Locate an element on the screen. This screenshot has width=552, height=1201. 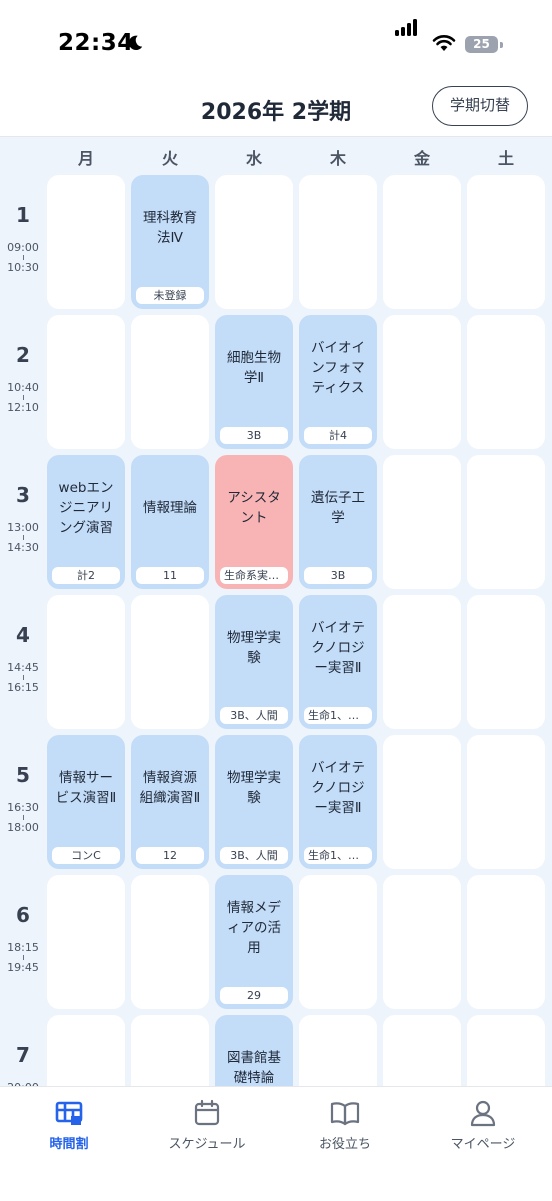
course-cell: 細胞生物学Ⅱ 3B is located at coordinates (254, 382).